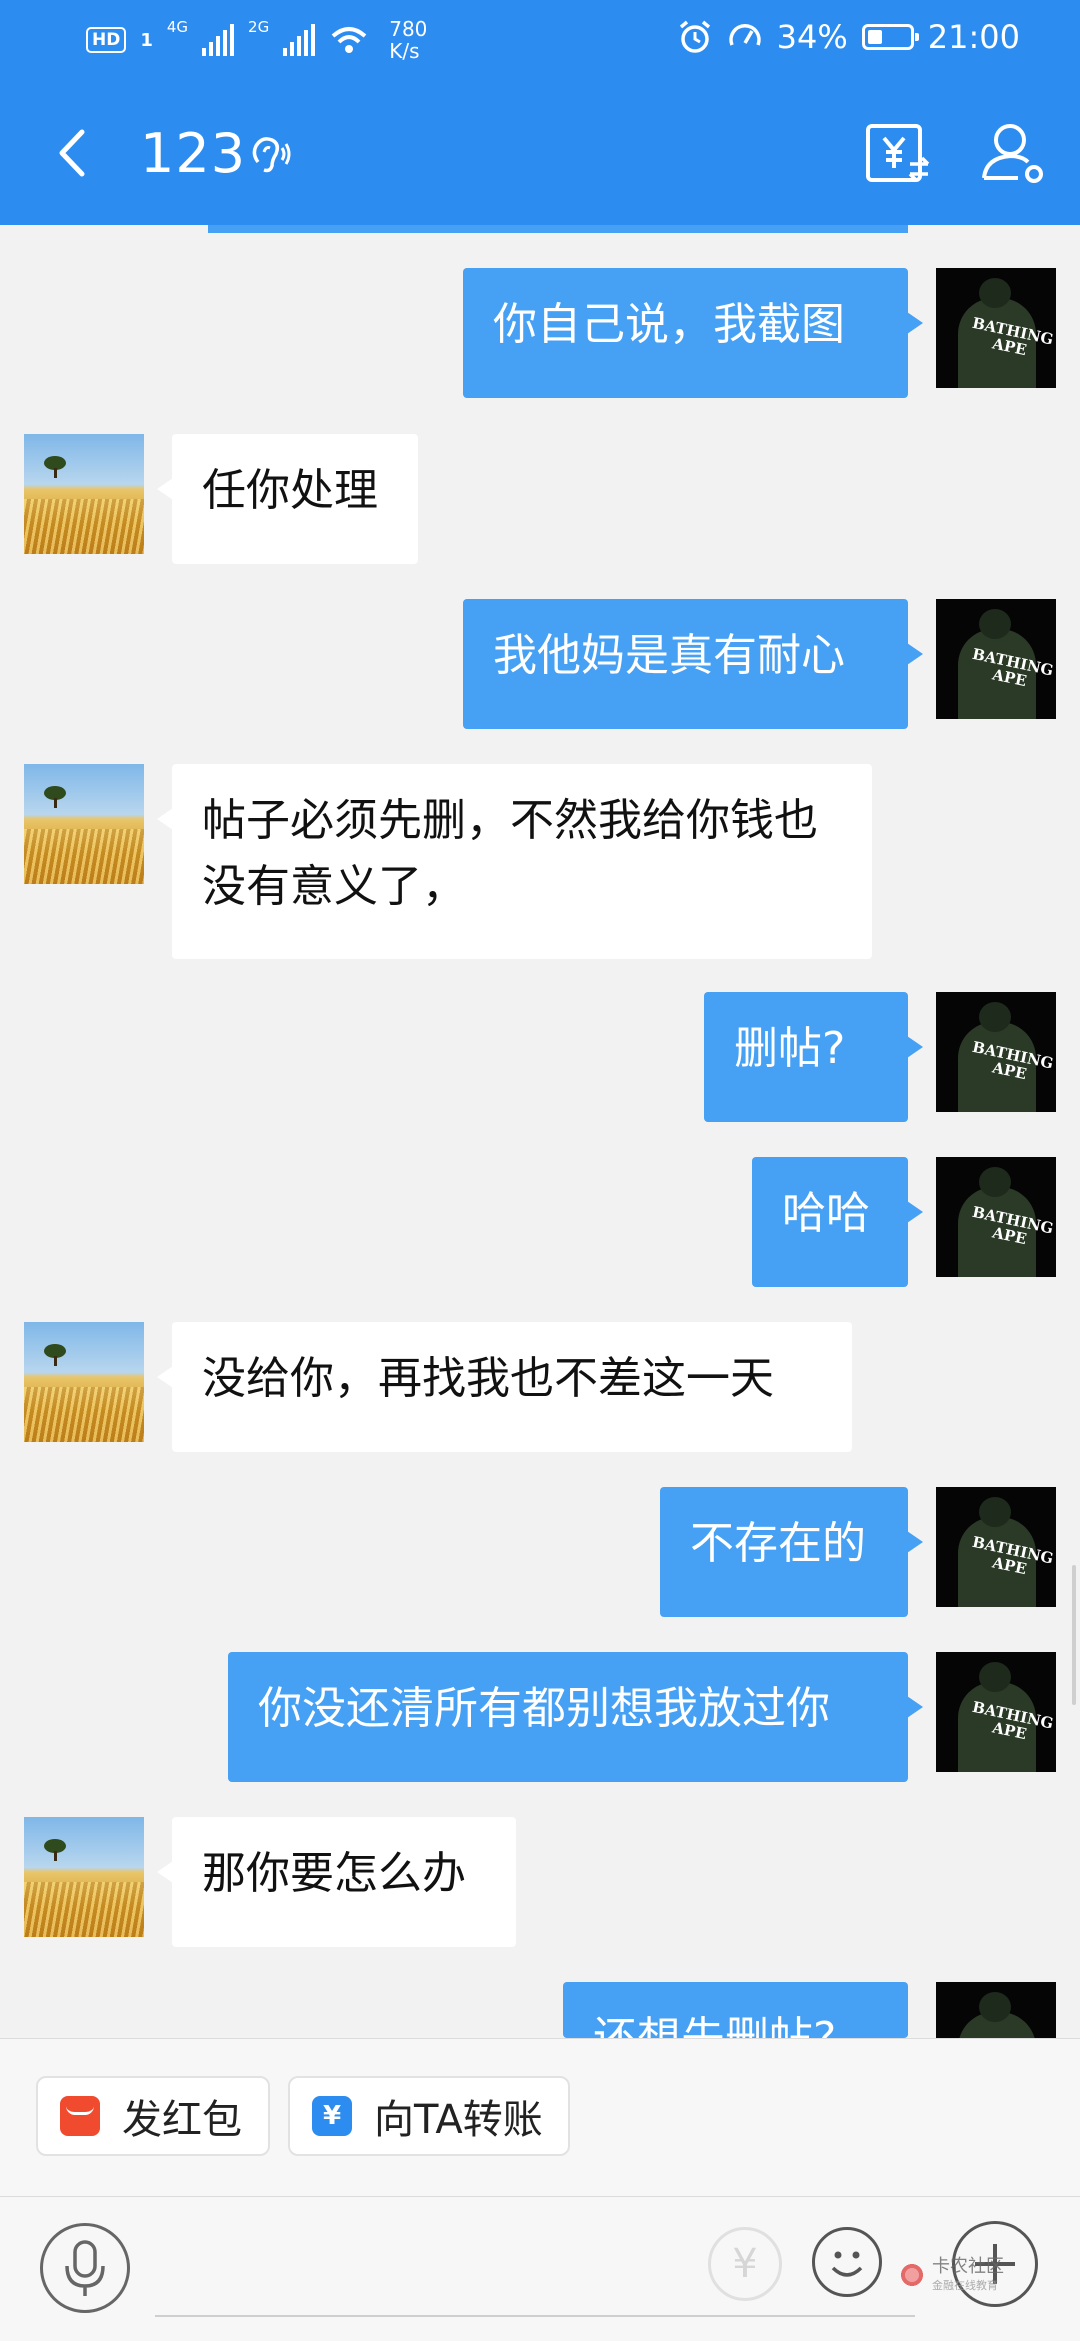  Describe the element at coordinates (535, 2316) in the screenshot. I see `text-input-field` at that location.